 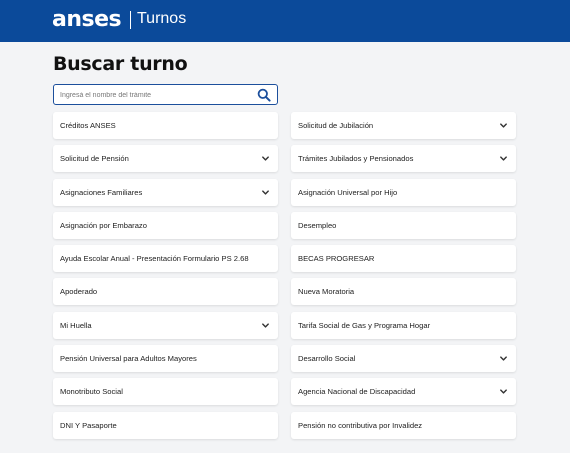 I want to click on procedure-item-pension-no-contributiva-por-invalidez: Pensión no contributiva por Invalidez, so click(x=403, y=425).